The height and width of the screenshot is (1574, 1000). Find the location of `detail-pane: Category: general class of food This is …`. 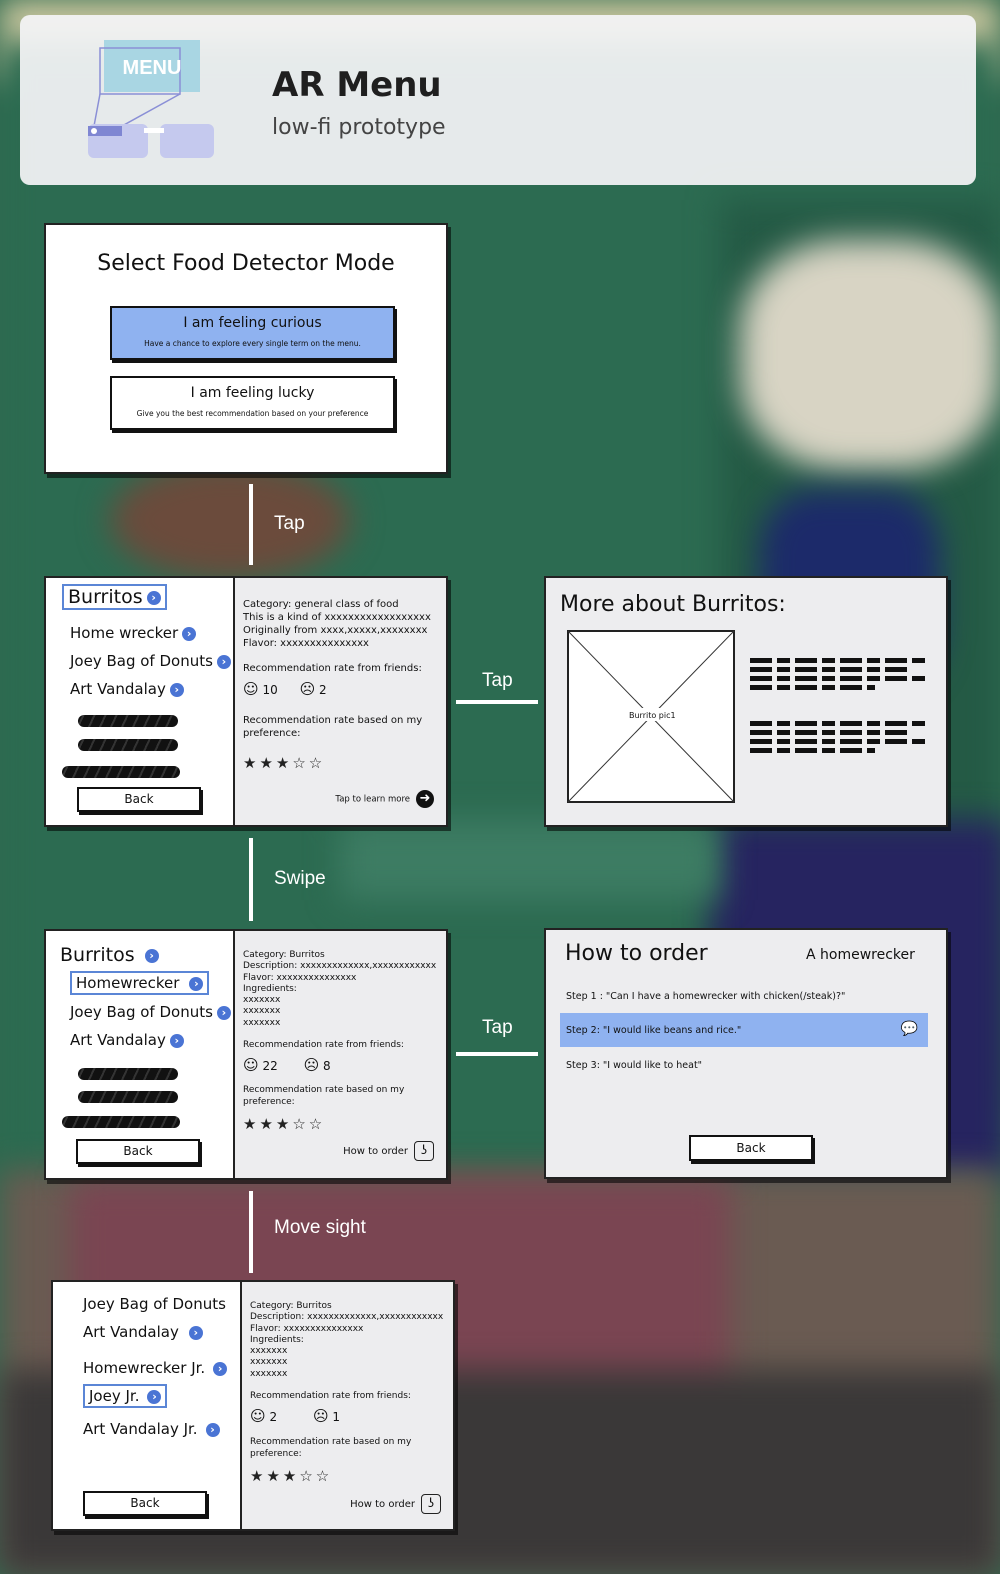

detail-pane: Category: general class of food This is … is located at coordinates (340, 701).